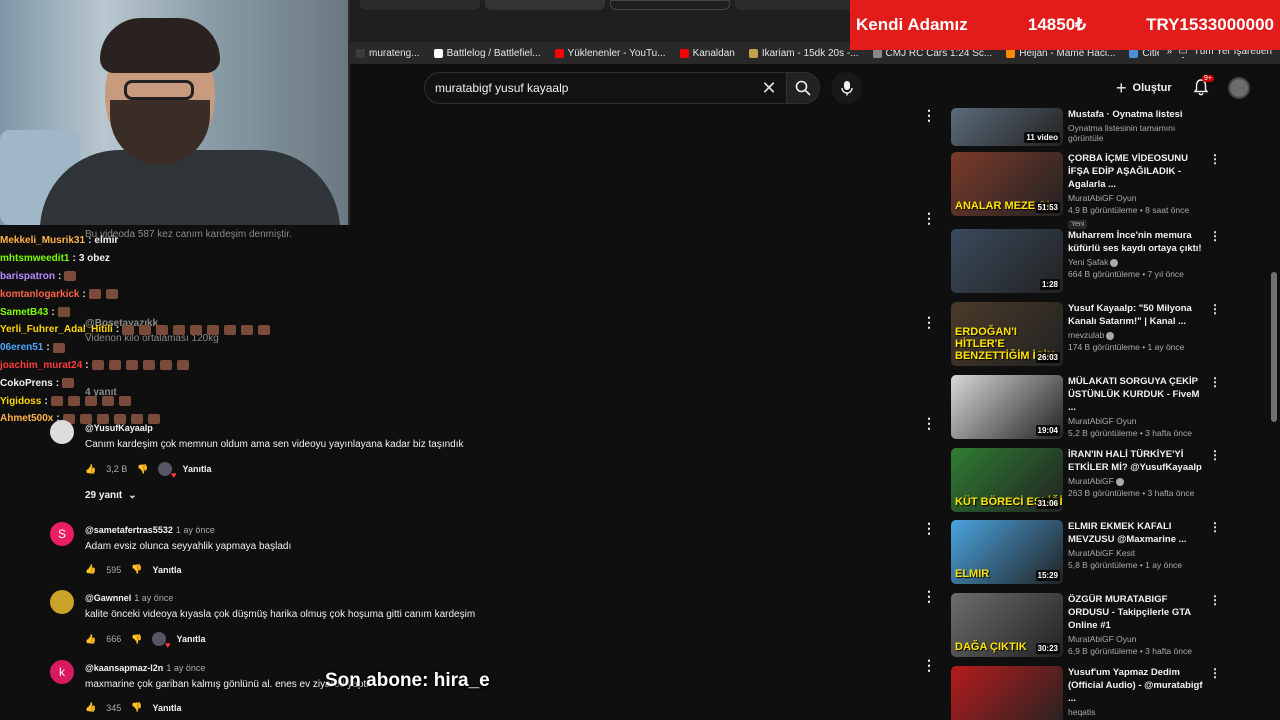 Image resolution: width=1280 pixels, height=720 pixels. I want to click on video-thumbnail: 11 video, so click(1007, 127).